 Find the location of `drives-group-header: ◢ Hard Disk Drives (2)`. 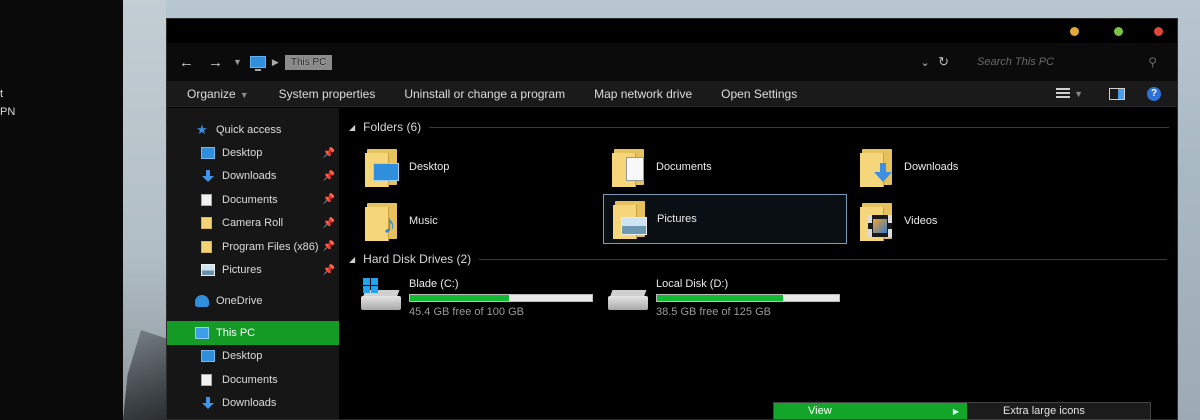

drives-group-header: ◢ Hard Disk Drives (2) is located at coordinates (758, 259).